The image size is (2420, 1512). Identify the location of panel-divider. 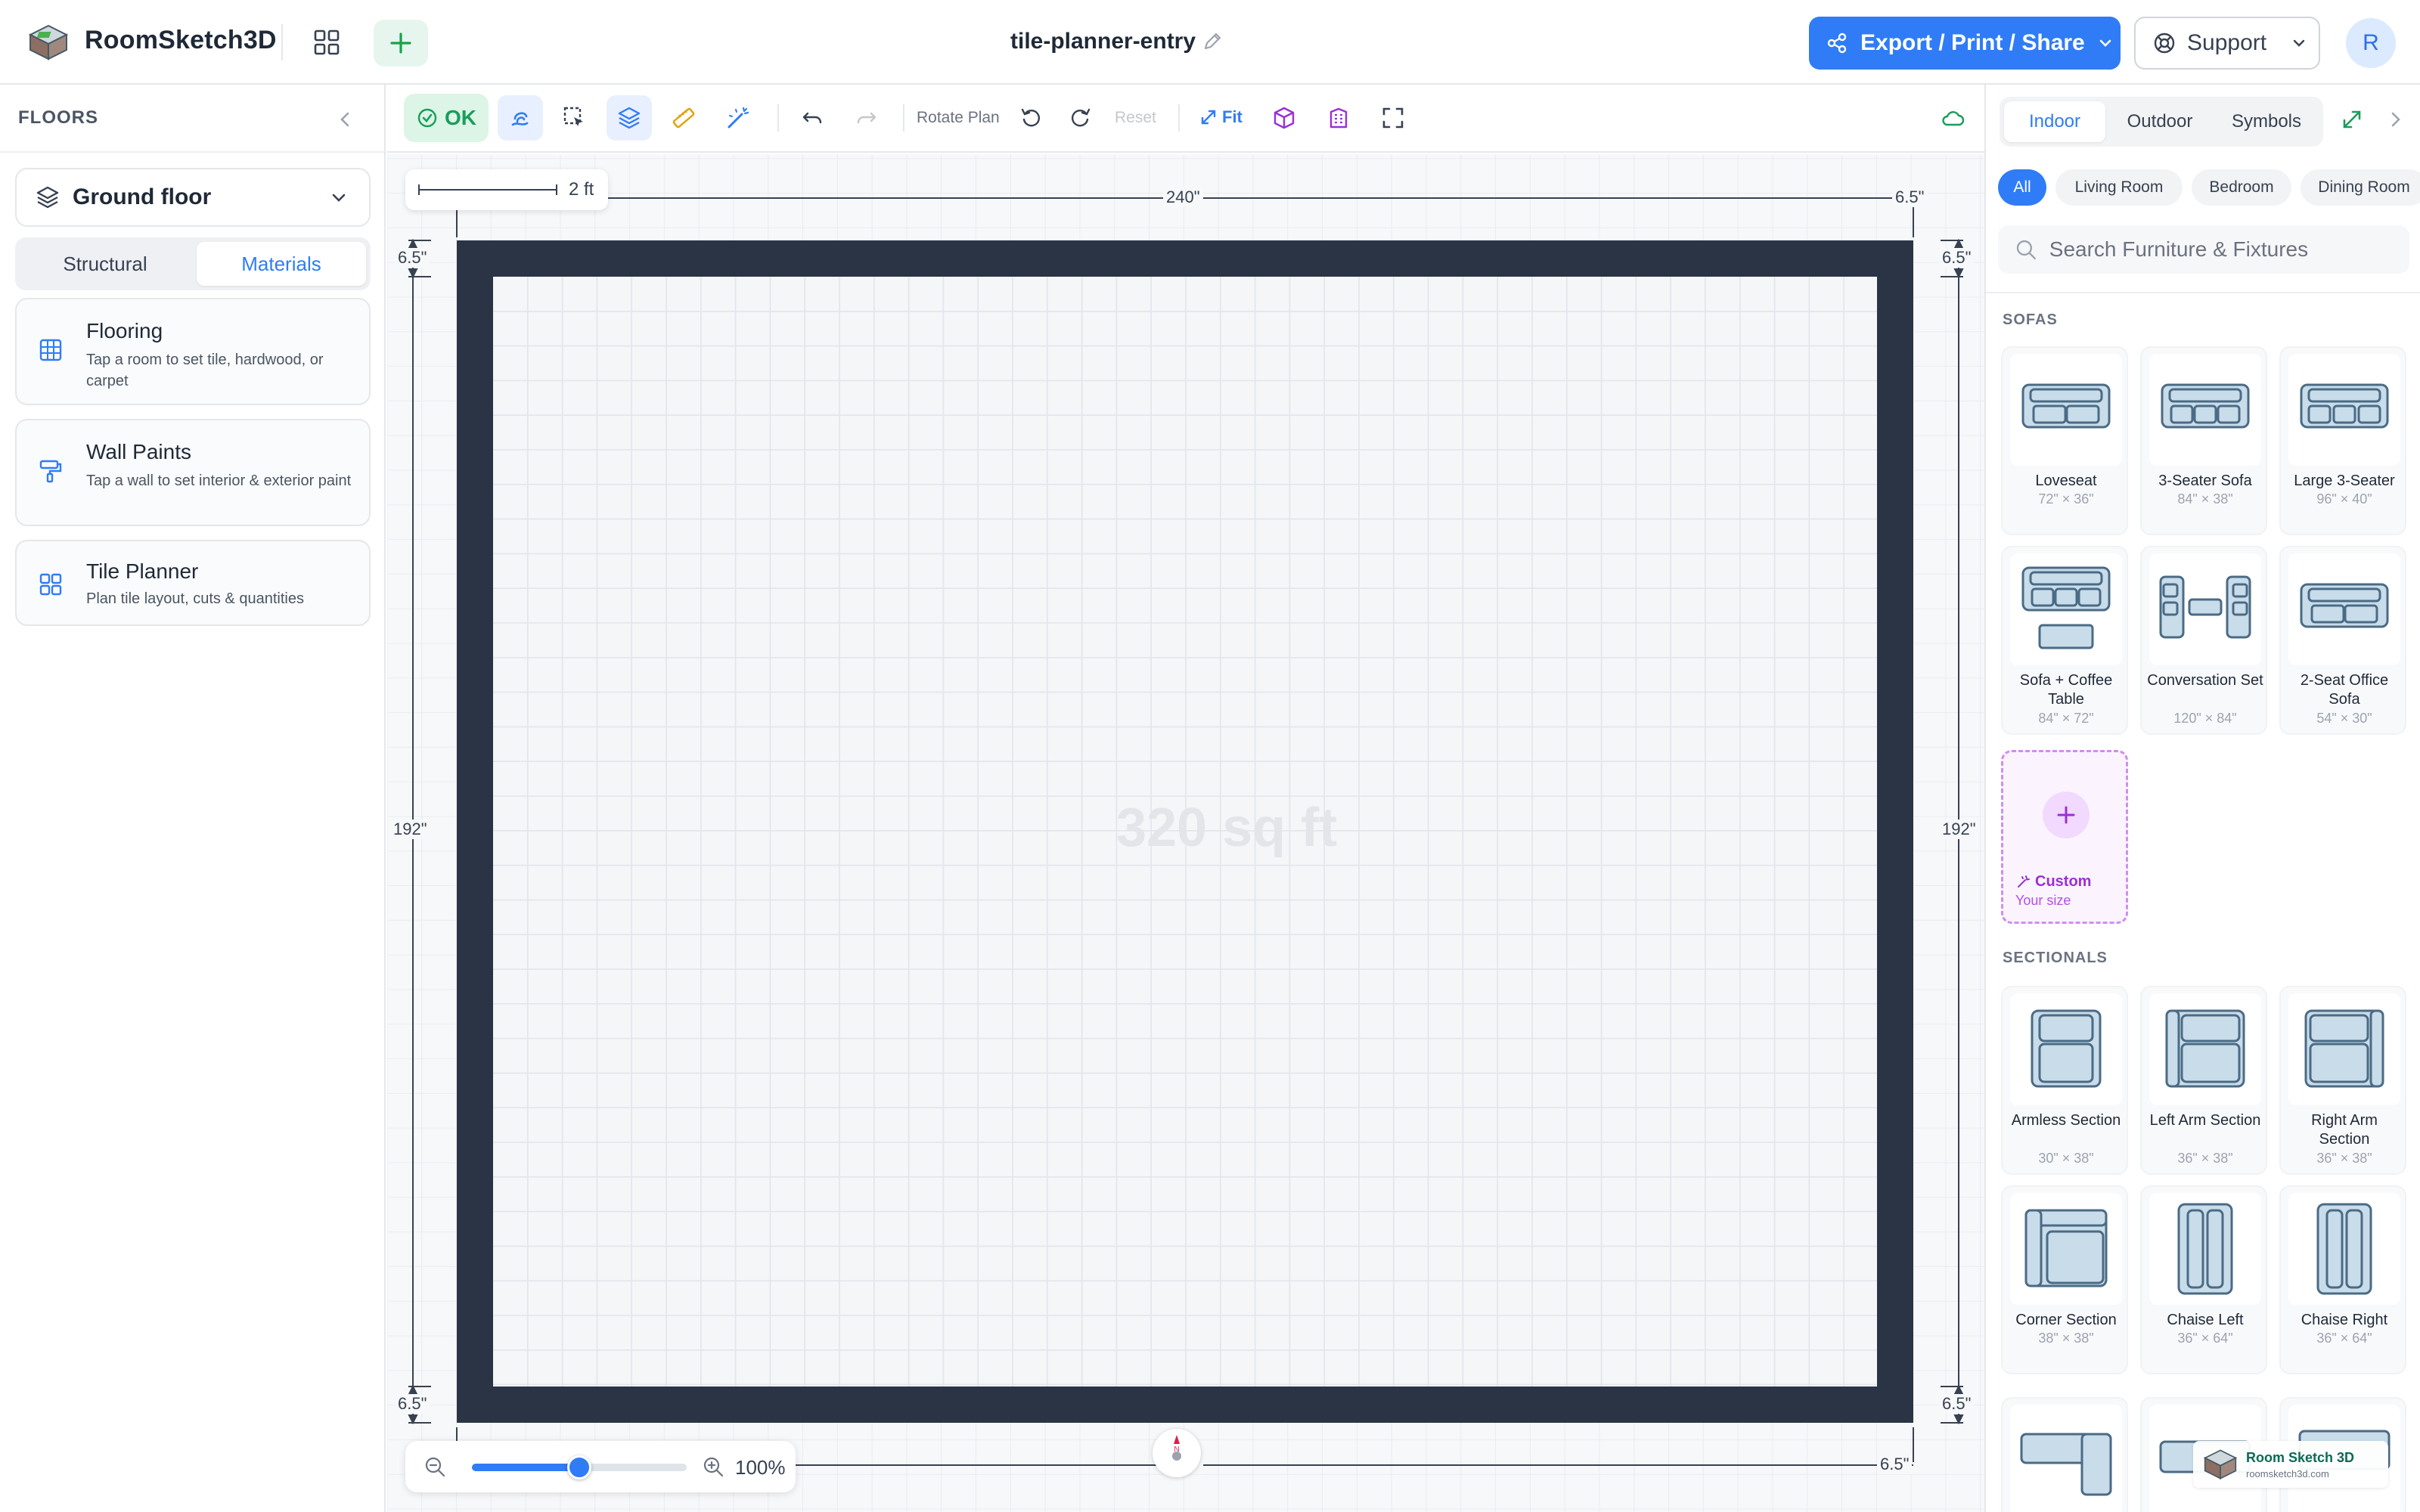
(2203, 292).